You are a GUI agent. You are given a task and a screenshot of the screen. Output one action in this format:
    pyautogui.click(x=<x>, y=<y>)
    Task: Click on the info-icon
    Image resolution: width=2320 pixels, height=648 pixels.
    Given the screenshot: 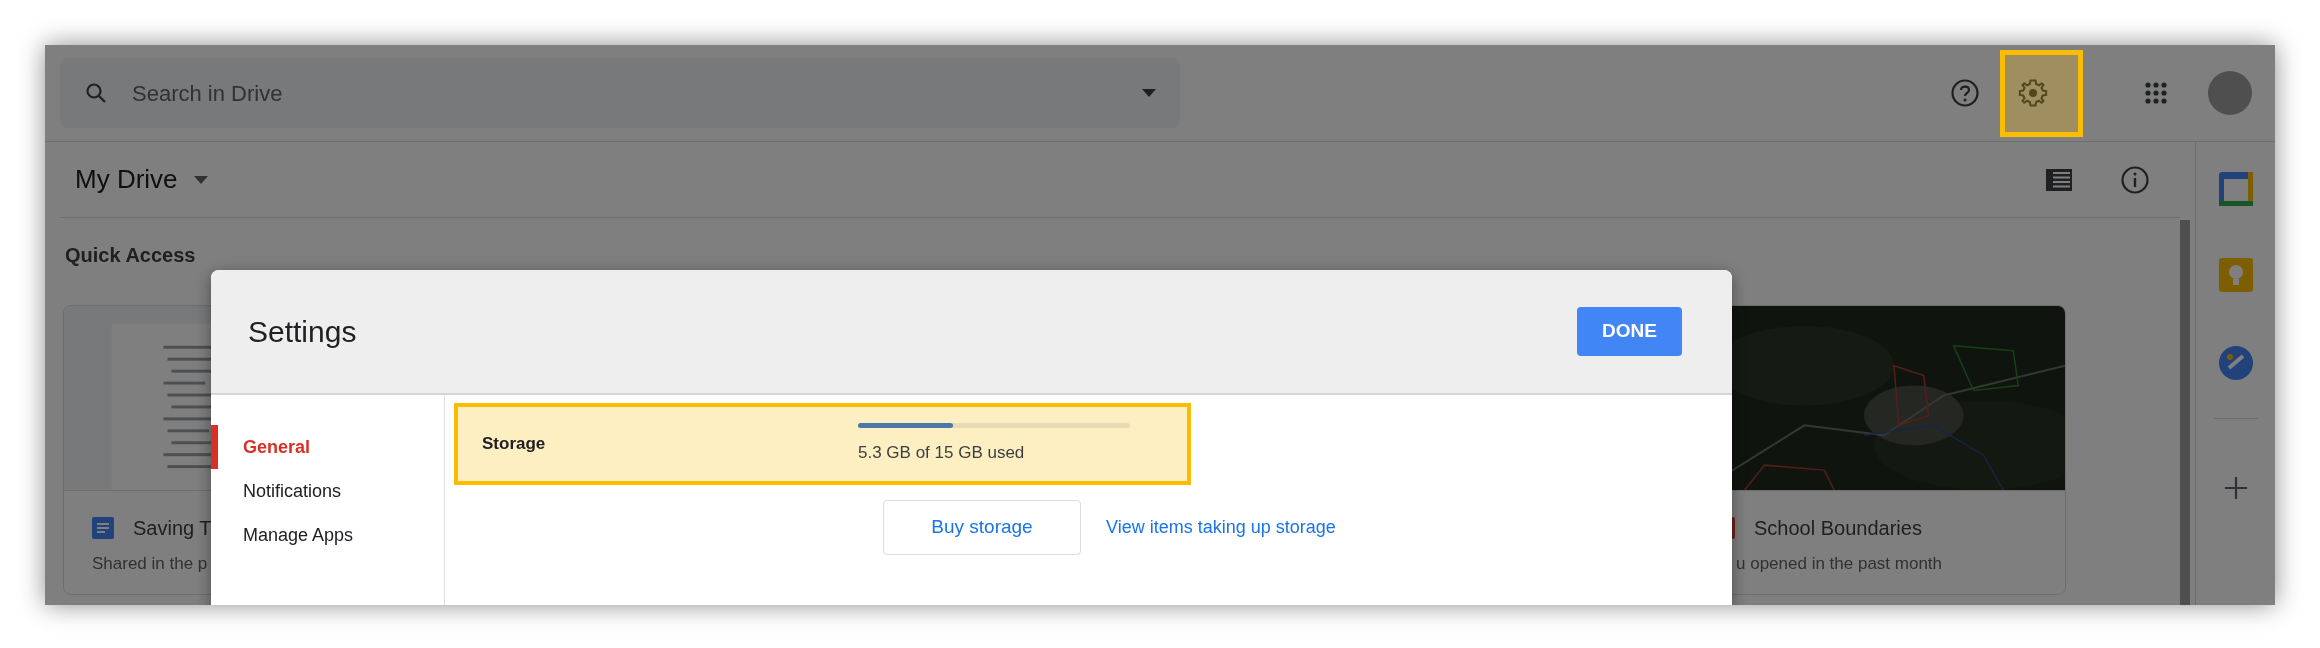 What is the action you would take?
    pyautogui.click(x=2135, y=179)
    